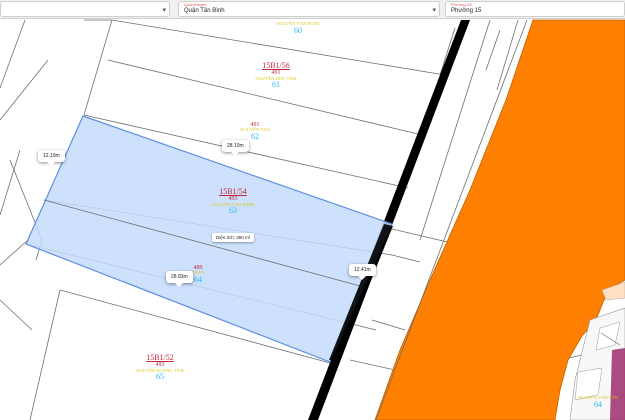  Describe the element at coordinates (233, 211) in the screenshot. I see `parcel-no: 63` at that location.